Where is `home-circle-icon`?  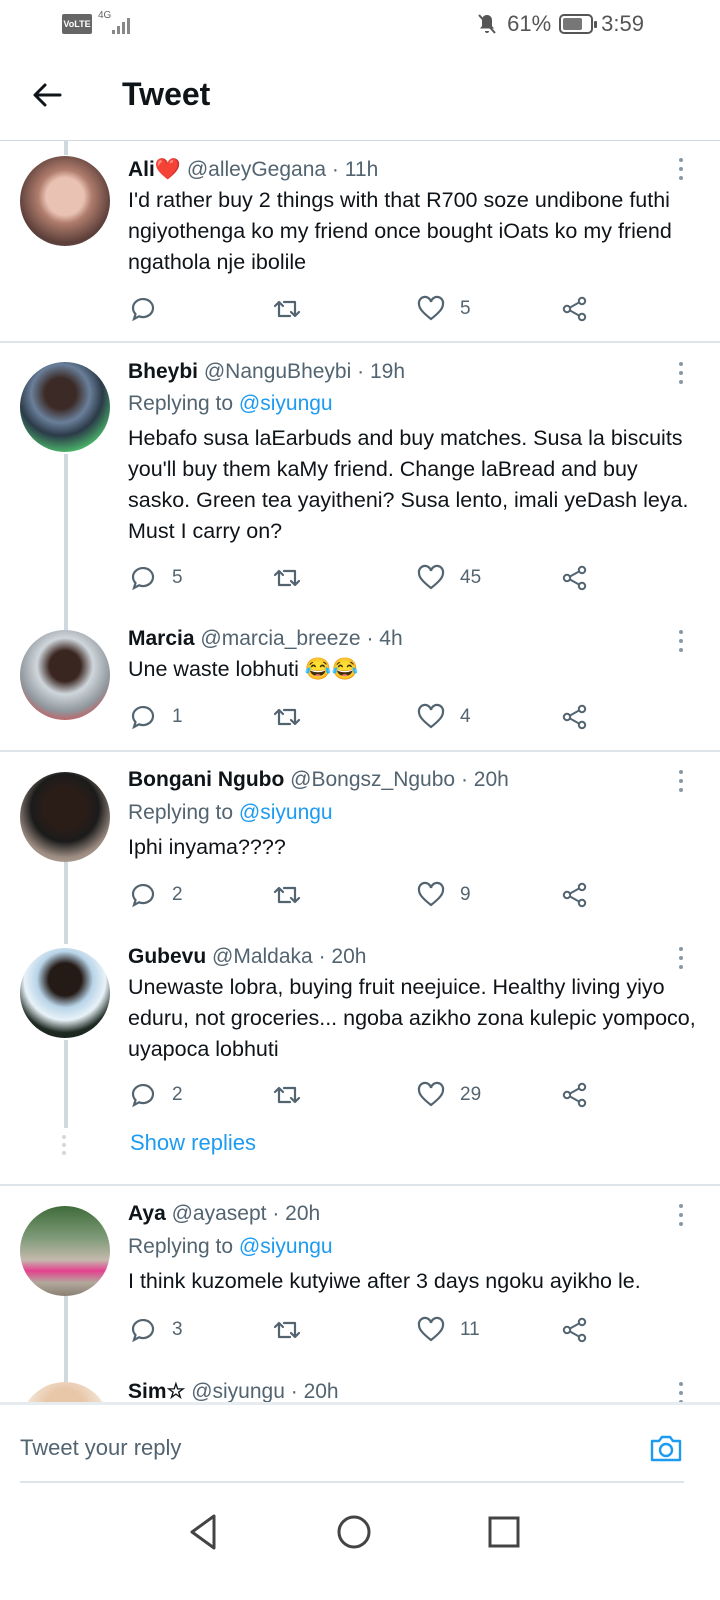 home-circle-icon is located at coordinates (354, 1532).